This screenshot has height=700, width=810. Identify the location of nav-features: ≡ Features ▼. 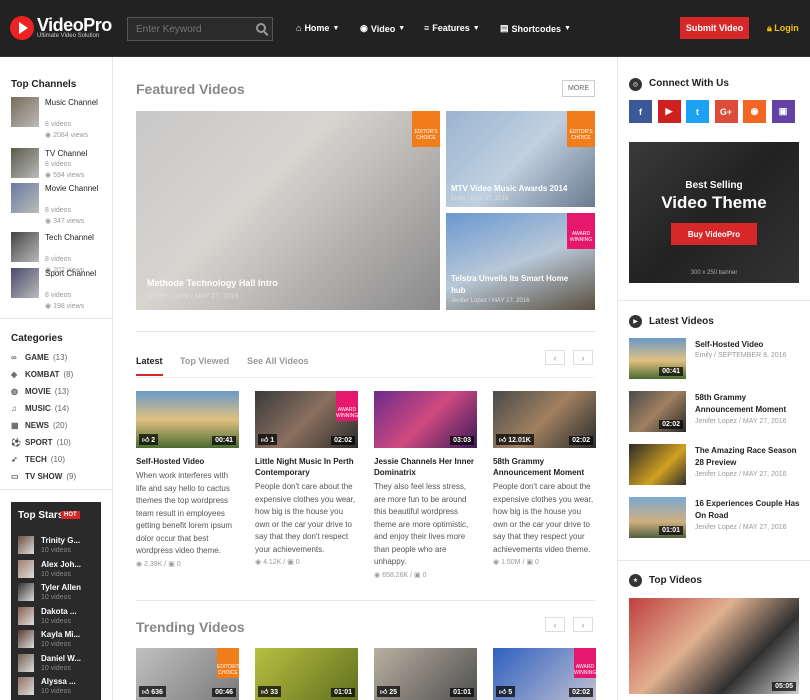
(452, 28).